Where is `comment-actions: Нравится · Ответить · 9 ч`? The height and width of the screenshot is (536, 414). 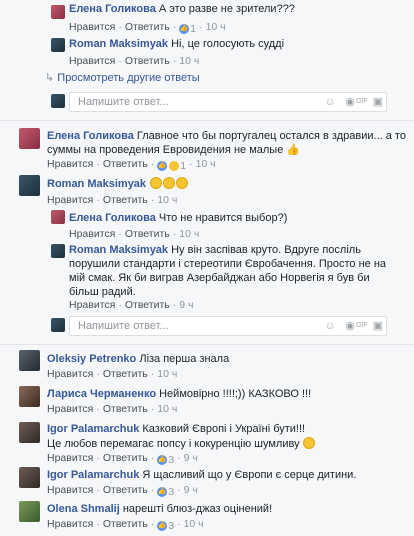
comment-actions: Нравится · Ответить · 9 ч is located at coordinates (131, 305).